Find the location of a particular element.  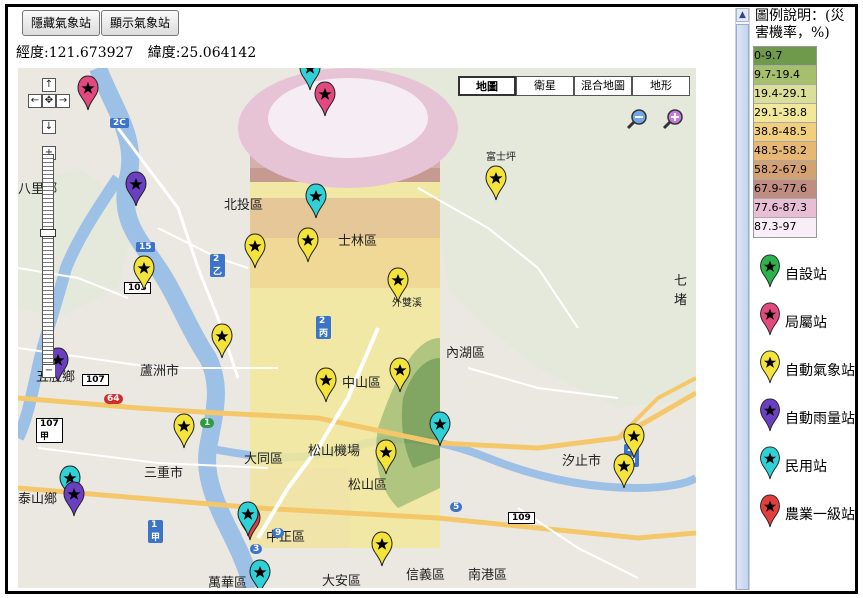

station-legend-row: 局屬站 is located at coordinates (805, 326).